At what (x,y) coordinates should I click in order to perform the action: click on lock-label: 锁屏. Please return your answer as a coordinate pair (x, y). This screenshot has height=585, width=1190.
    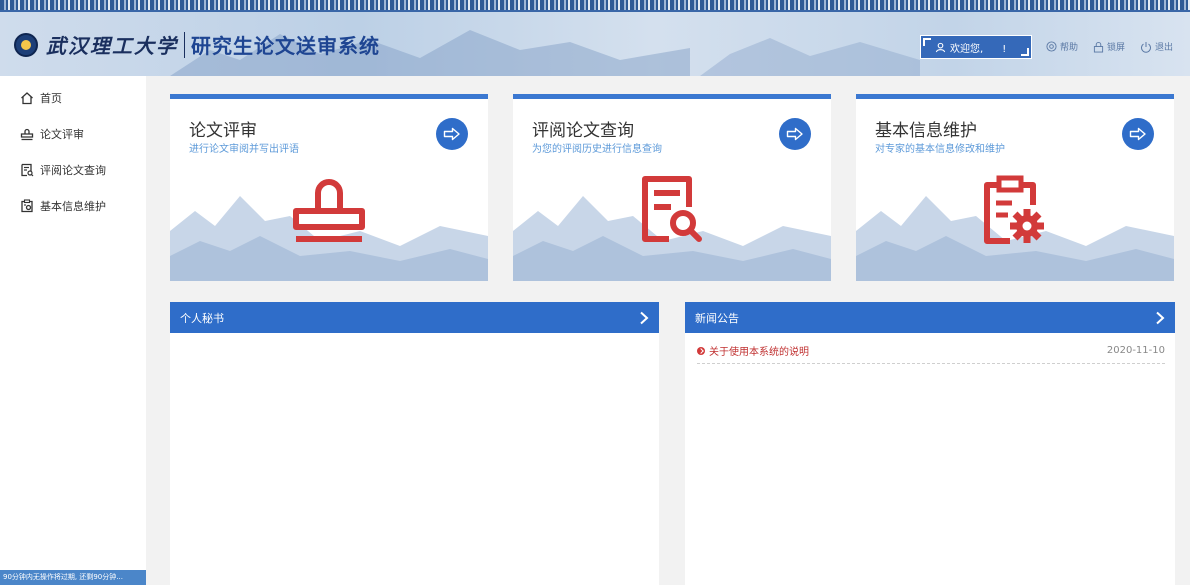
    Looking at the image, I should click on (1116, 48).